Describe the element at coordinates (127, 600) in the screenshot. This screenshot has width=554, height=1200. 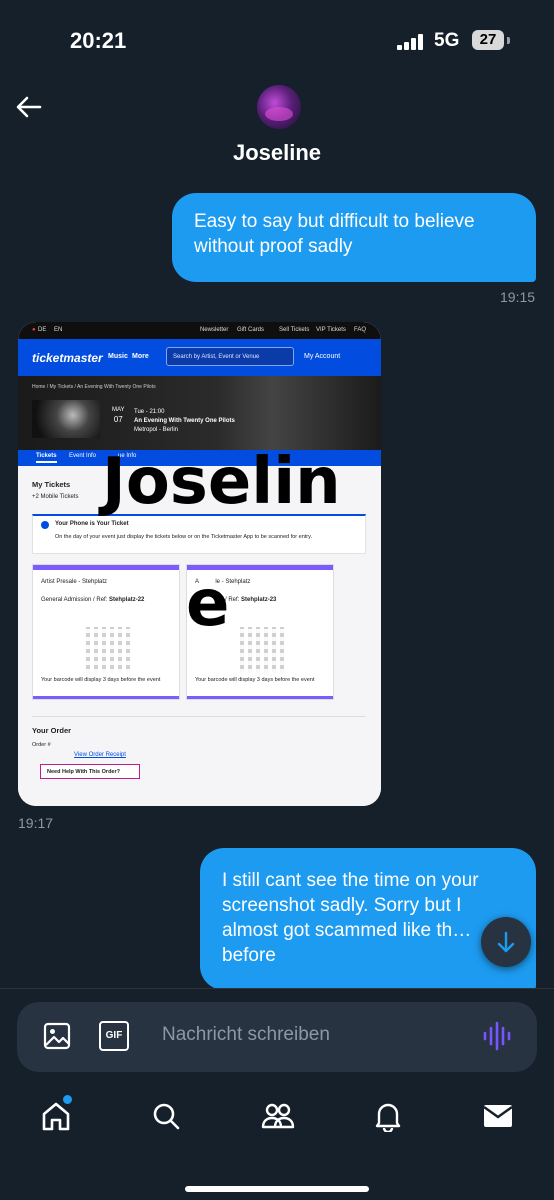
I see `ticket-ref: Stehplatz-22` at that location.